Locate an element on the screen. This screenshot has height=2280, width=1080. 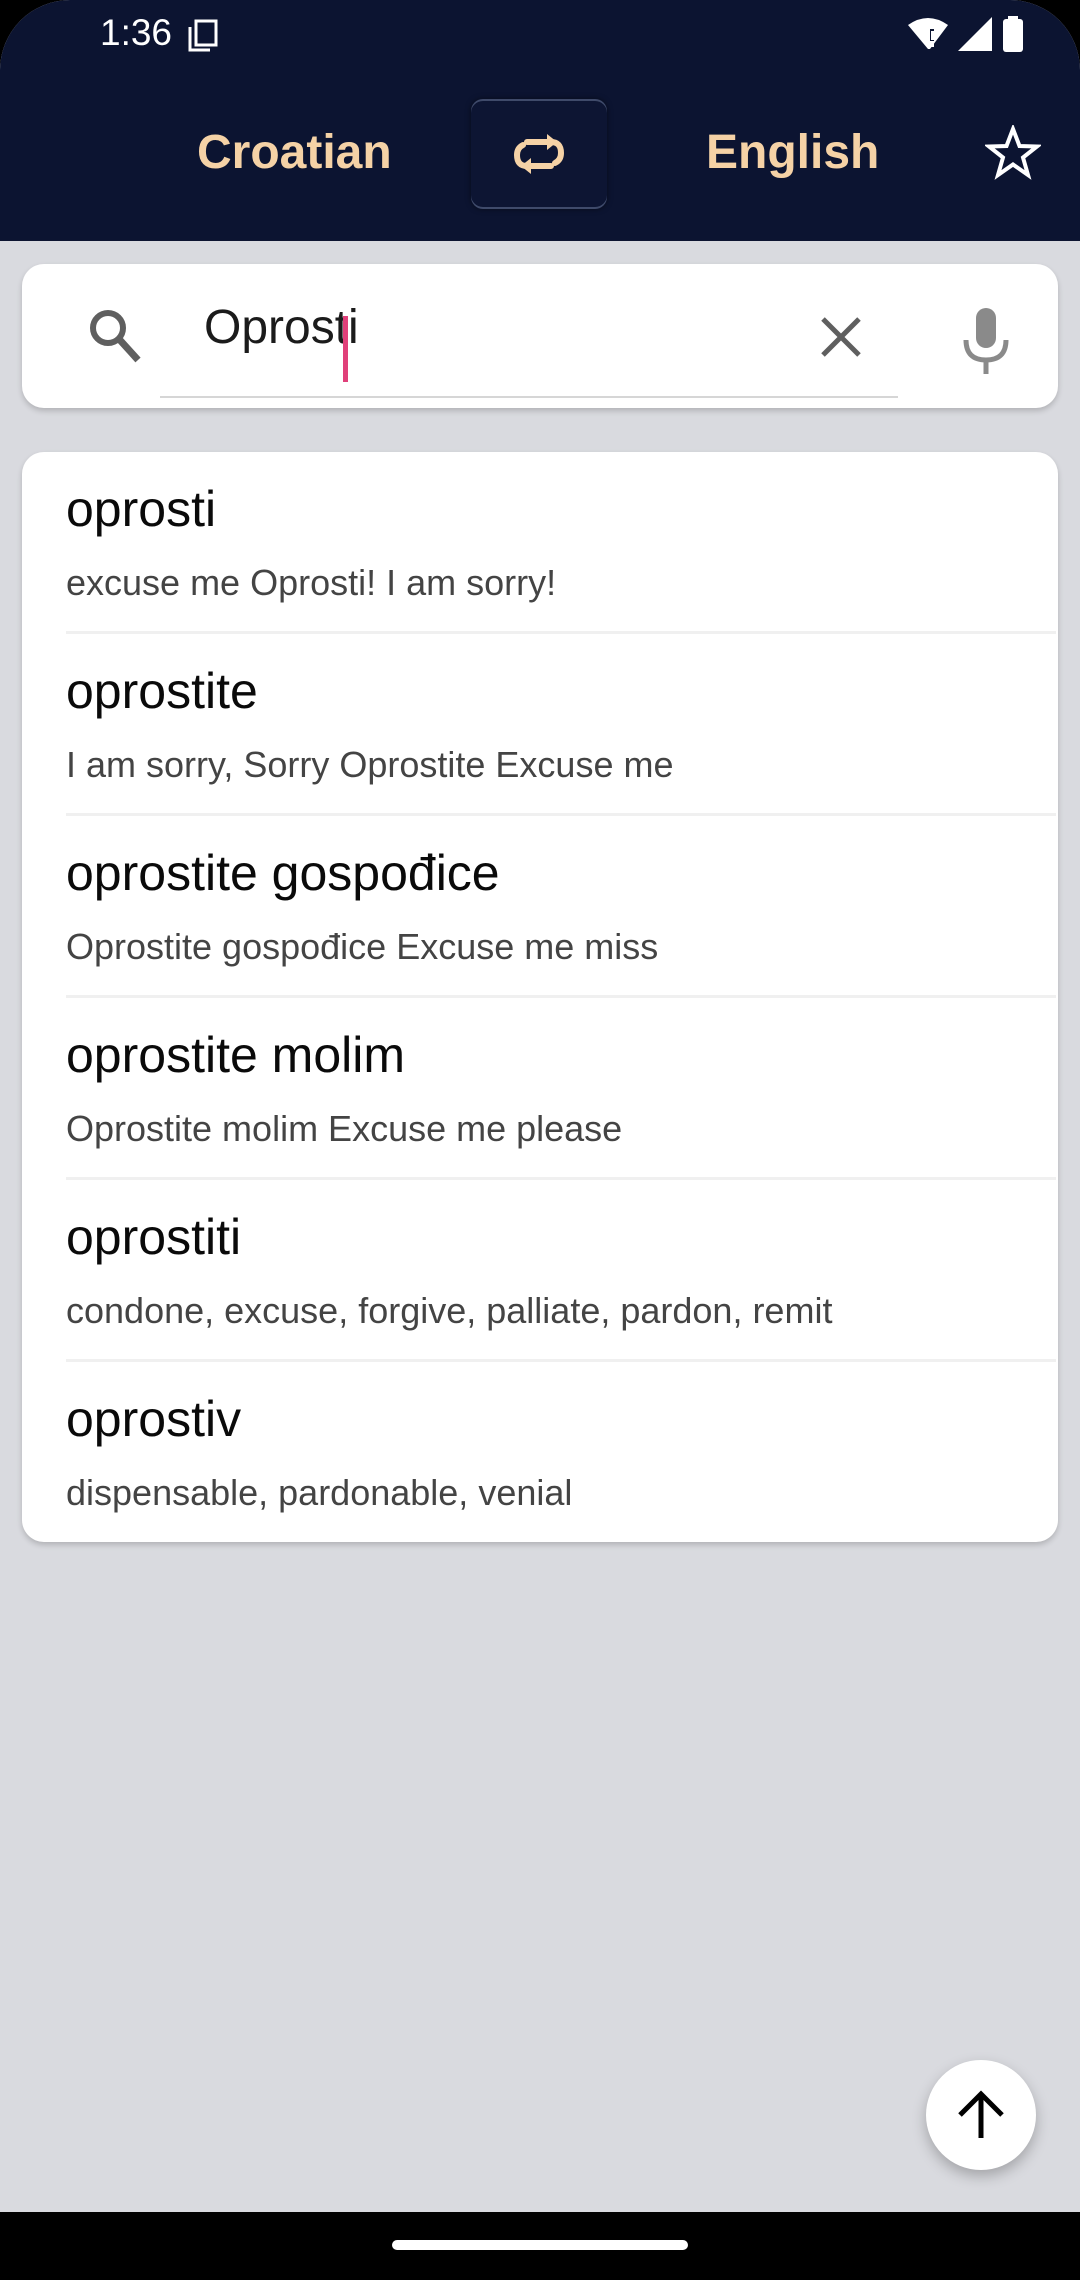
source-language-selector: Croatian is located at coordinates (294, 152).